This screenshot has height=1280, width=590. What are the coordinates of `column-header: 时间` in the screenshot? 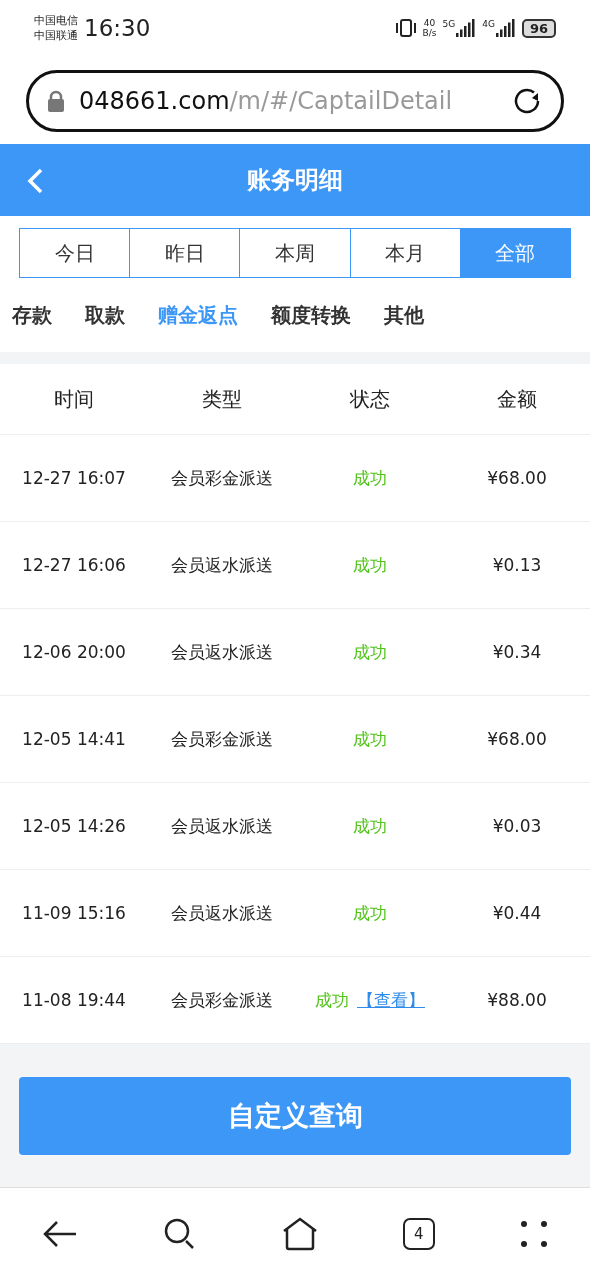 It's located at (74, 399).